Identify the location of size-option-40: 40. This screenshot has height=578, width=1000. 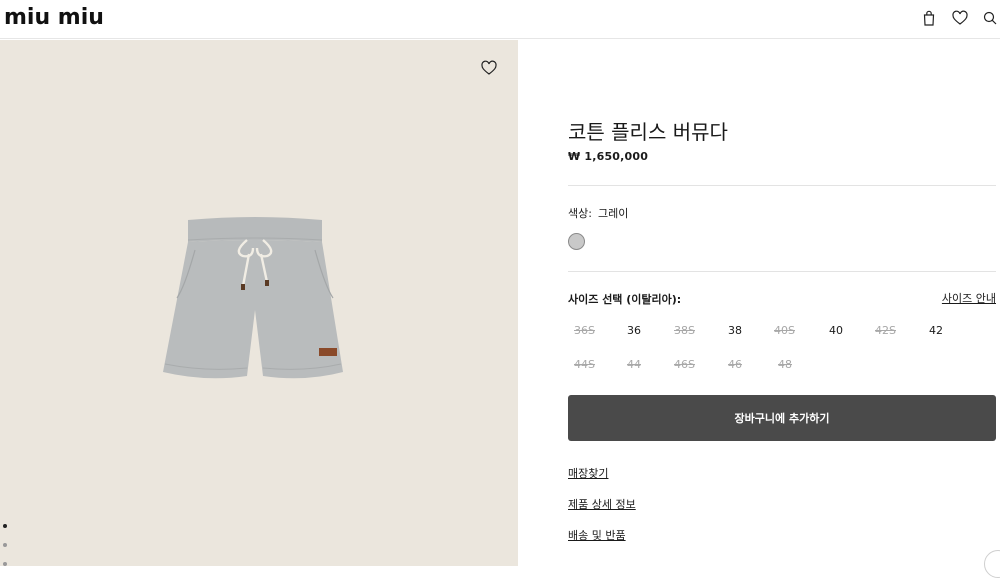
(849, 331).